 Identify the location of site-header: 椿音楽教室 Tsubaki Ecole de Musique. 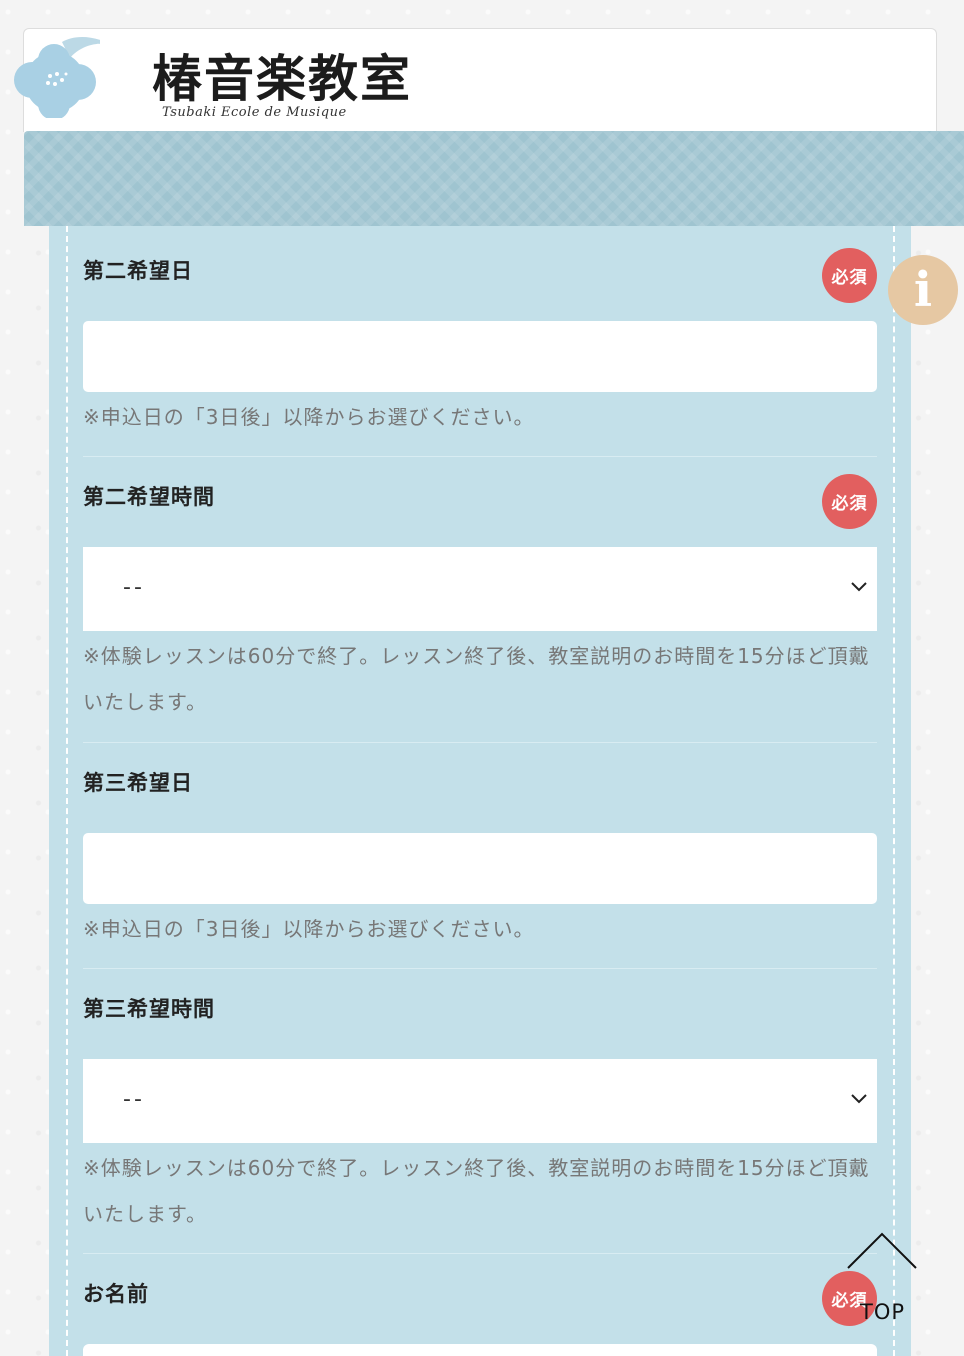
(480, 80).